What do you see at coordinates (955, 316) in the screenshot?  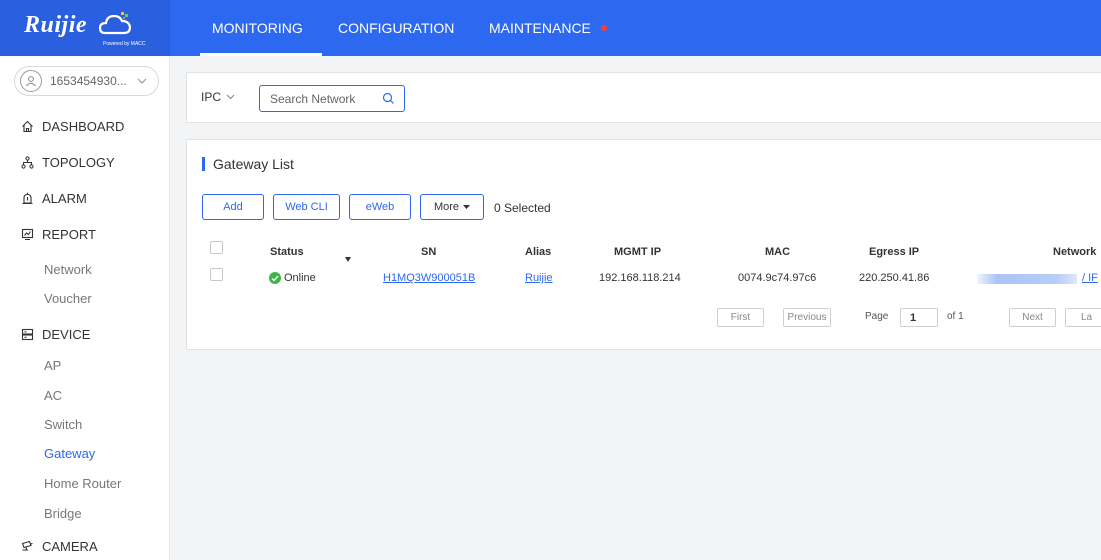 I see `page-total: of 1` at bounding box center [955, 316].